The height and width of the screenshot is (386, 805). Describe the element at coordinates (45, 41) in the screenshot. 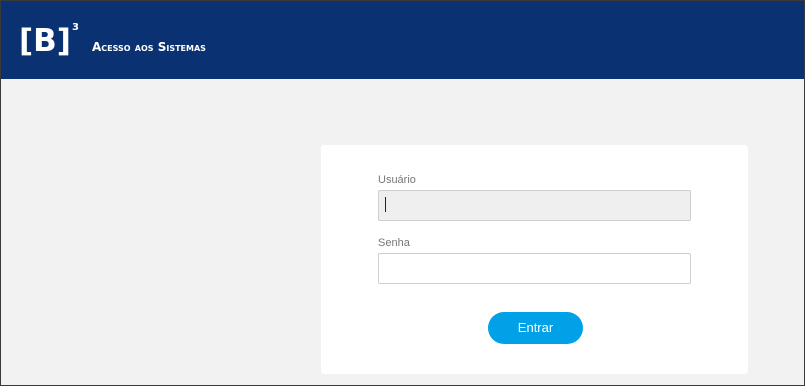

I see `logo-mark: [B]` at that location.